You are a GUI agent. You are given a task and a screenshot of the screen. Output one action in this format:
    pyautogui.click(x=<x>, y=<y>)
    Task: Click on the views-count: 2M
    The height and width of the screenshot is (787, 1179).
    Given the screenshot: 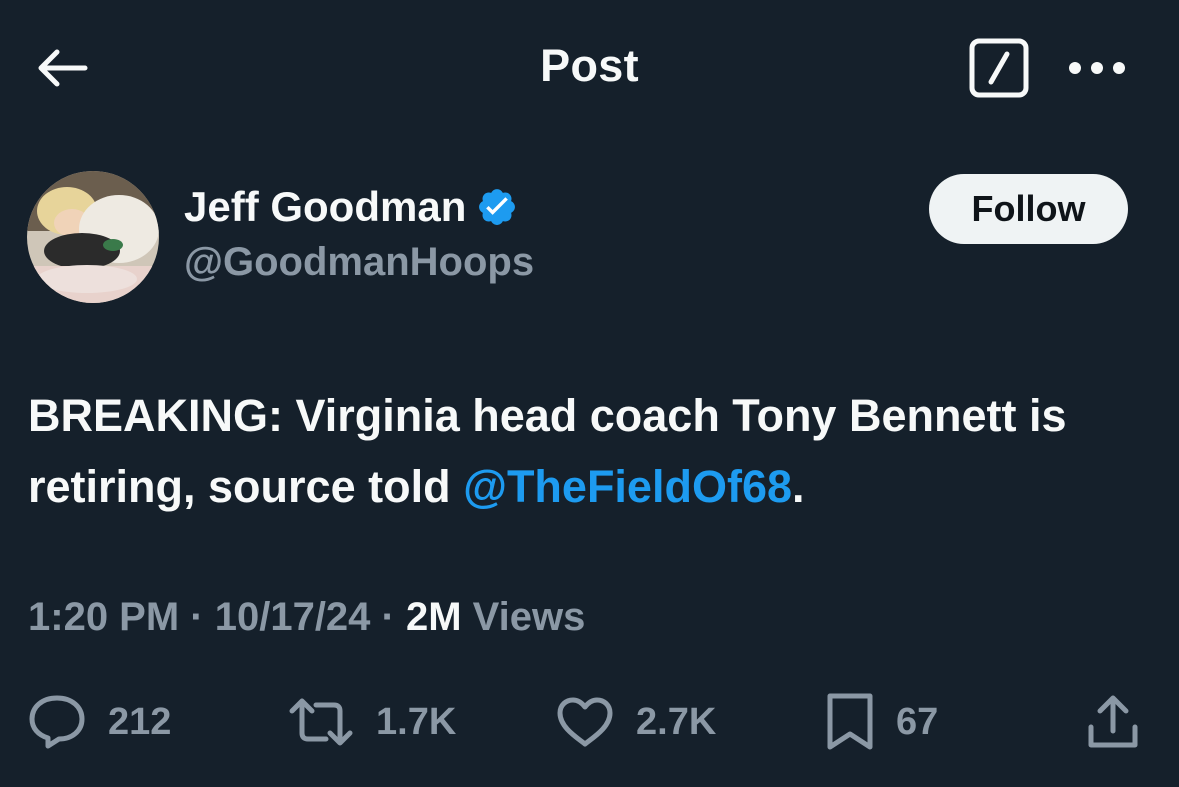 What is the action you would take?
    pyautogui.click(x=434, y=617)
    